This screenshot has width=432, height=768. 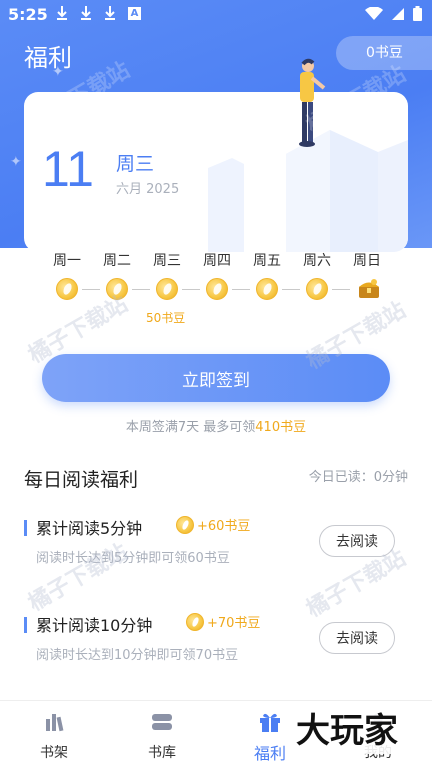 I want to click on brand-logo: 大玩家, so click(x=347, y=731).